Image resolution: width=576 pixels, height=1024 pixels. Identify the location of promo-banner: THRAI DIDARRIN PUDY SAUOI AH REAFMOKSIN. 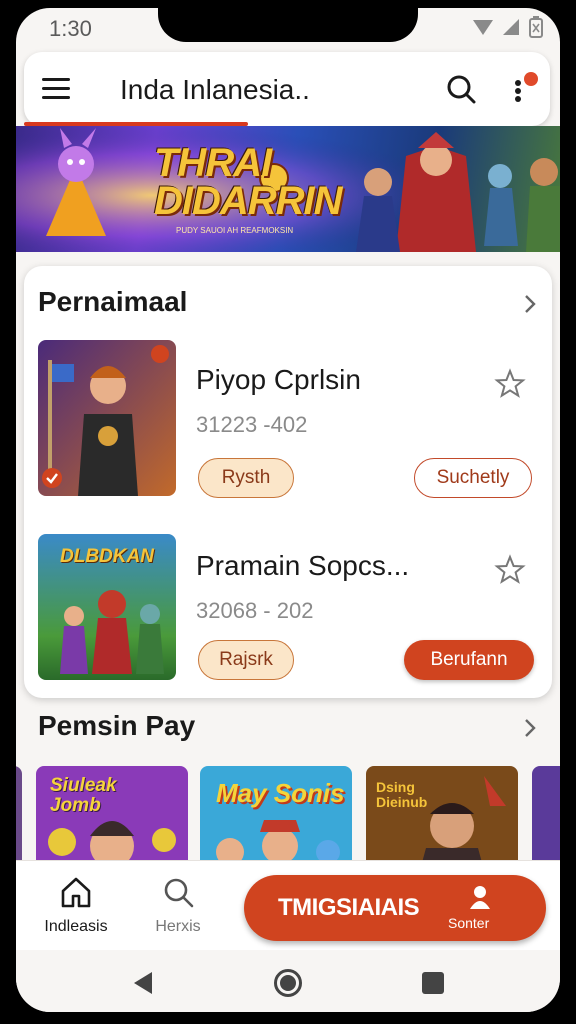
(288, 189).